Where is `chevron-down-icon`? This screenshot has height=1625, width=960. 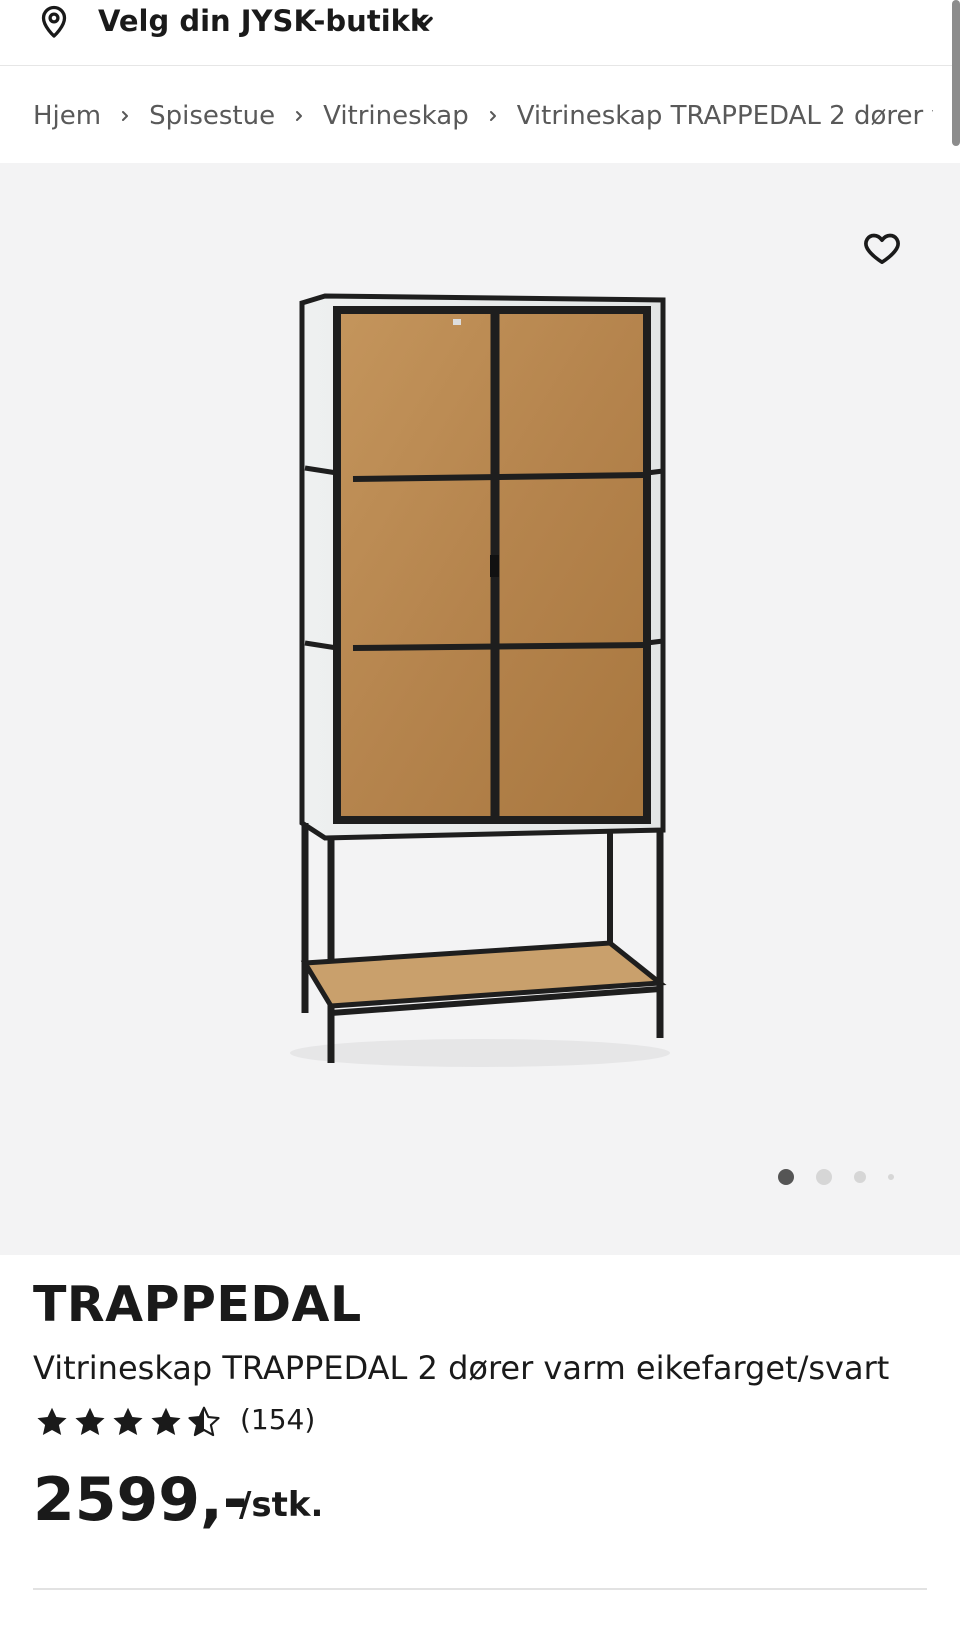 chevron-down-icon is located at coordinates (424, 22).